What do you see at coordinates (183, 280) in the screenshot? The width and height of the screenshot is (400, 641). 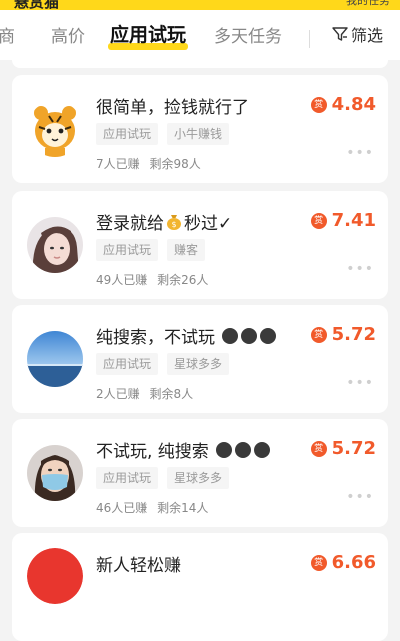 I see `remaining-count: 剩余26人` at bounding box center [183, 280].